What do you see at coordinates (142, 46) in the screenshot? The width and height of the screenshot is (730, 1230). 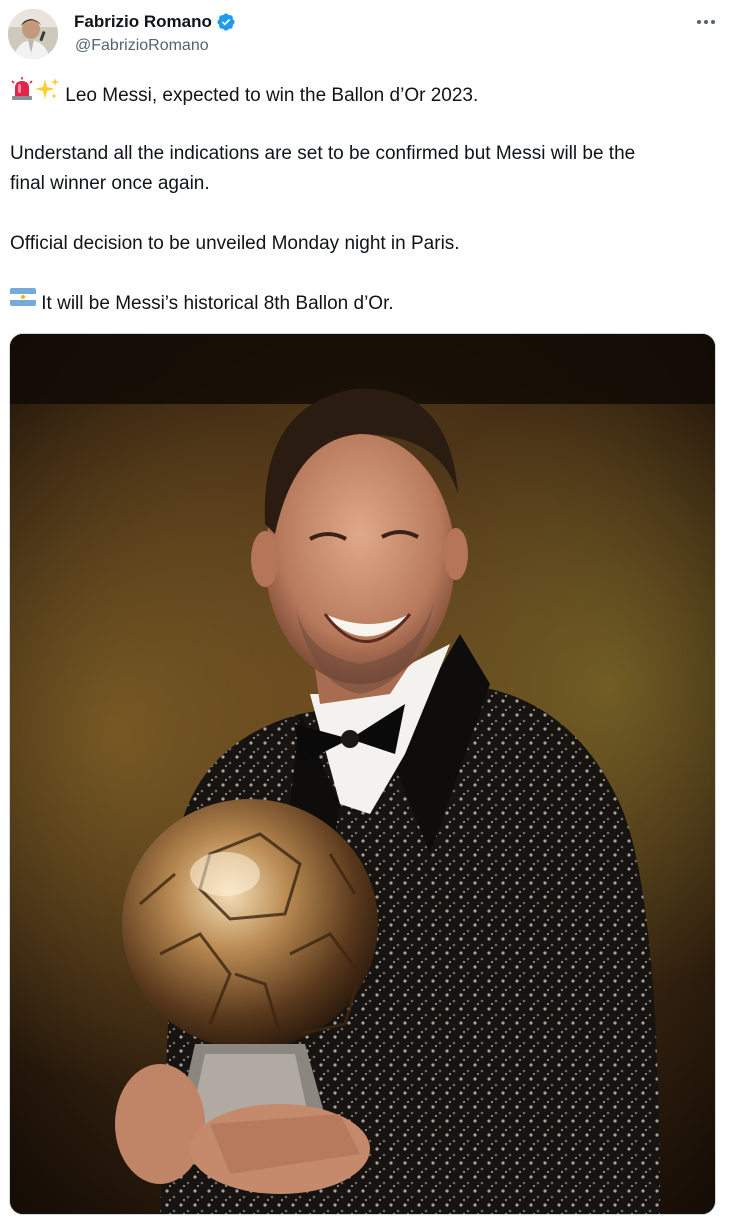 I see `author-handle: @FabrizioRomano` at bounding box center [142, 46].